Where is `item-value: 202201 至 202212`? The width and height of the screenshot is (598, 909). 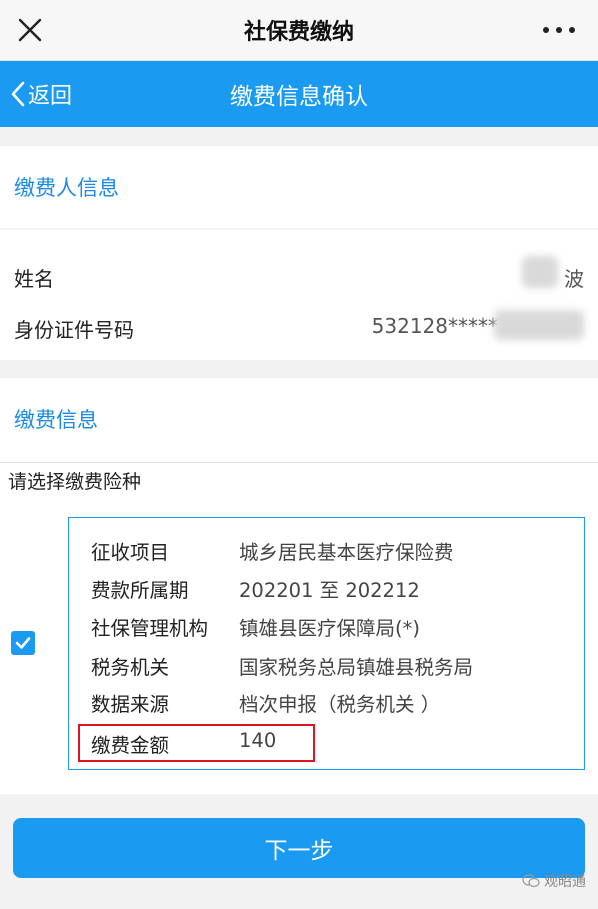 item-value: 202201 至 202212 is located at coordinates (329, 590).